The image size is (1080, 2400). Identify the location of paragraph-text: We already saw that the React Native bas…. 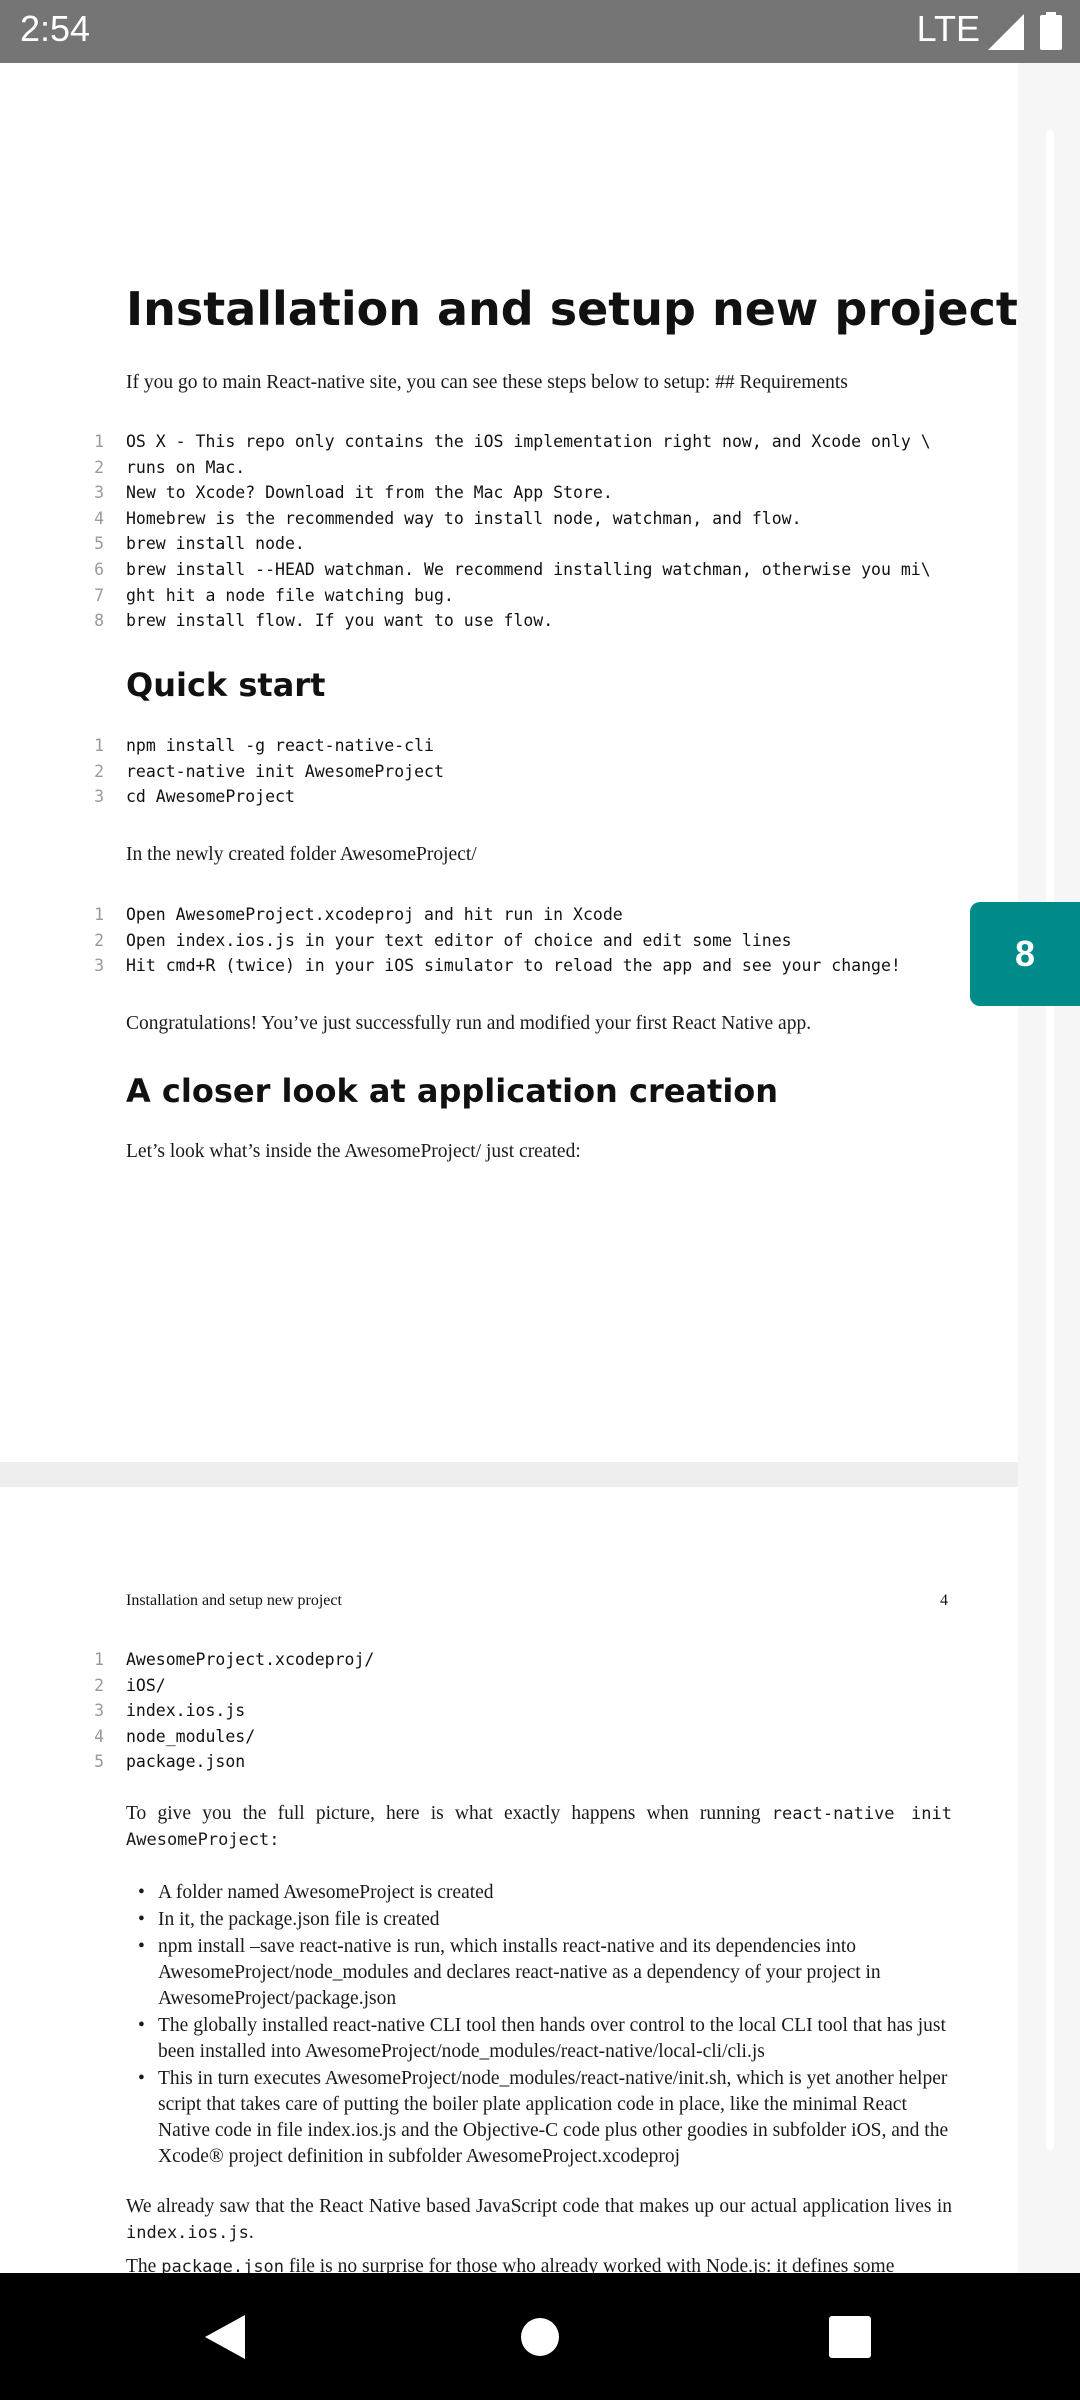
(539, 2206).